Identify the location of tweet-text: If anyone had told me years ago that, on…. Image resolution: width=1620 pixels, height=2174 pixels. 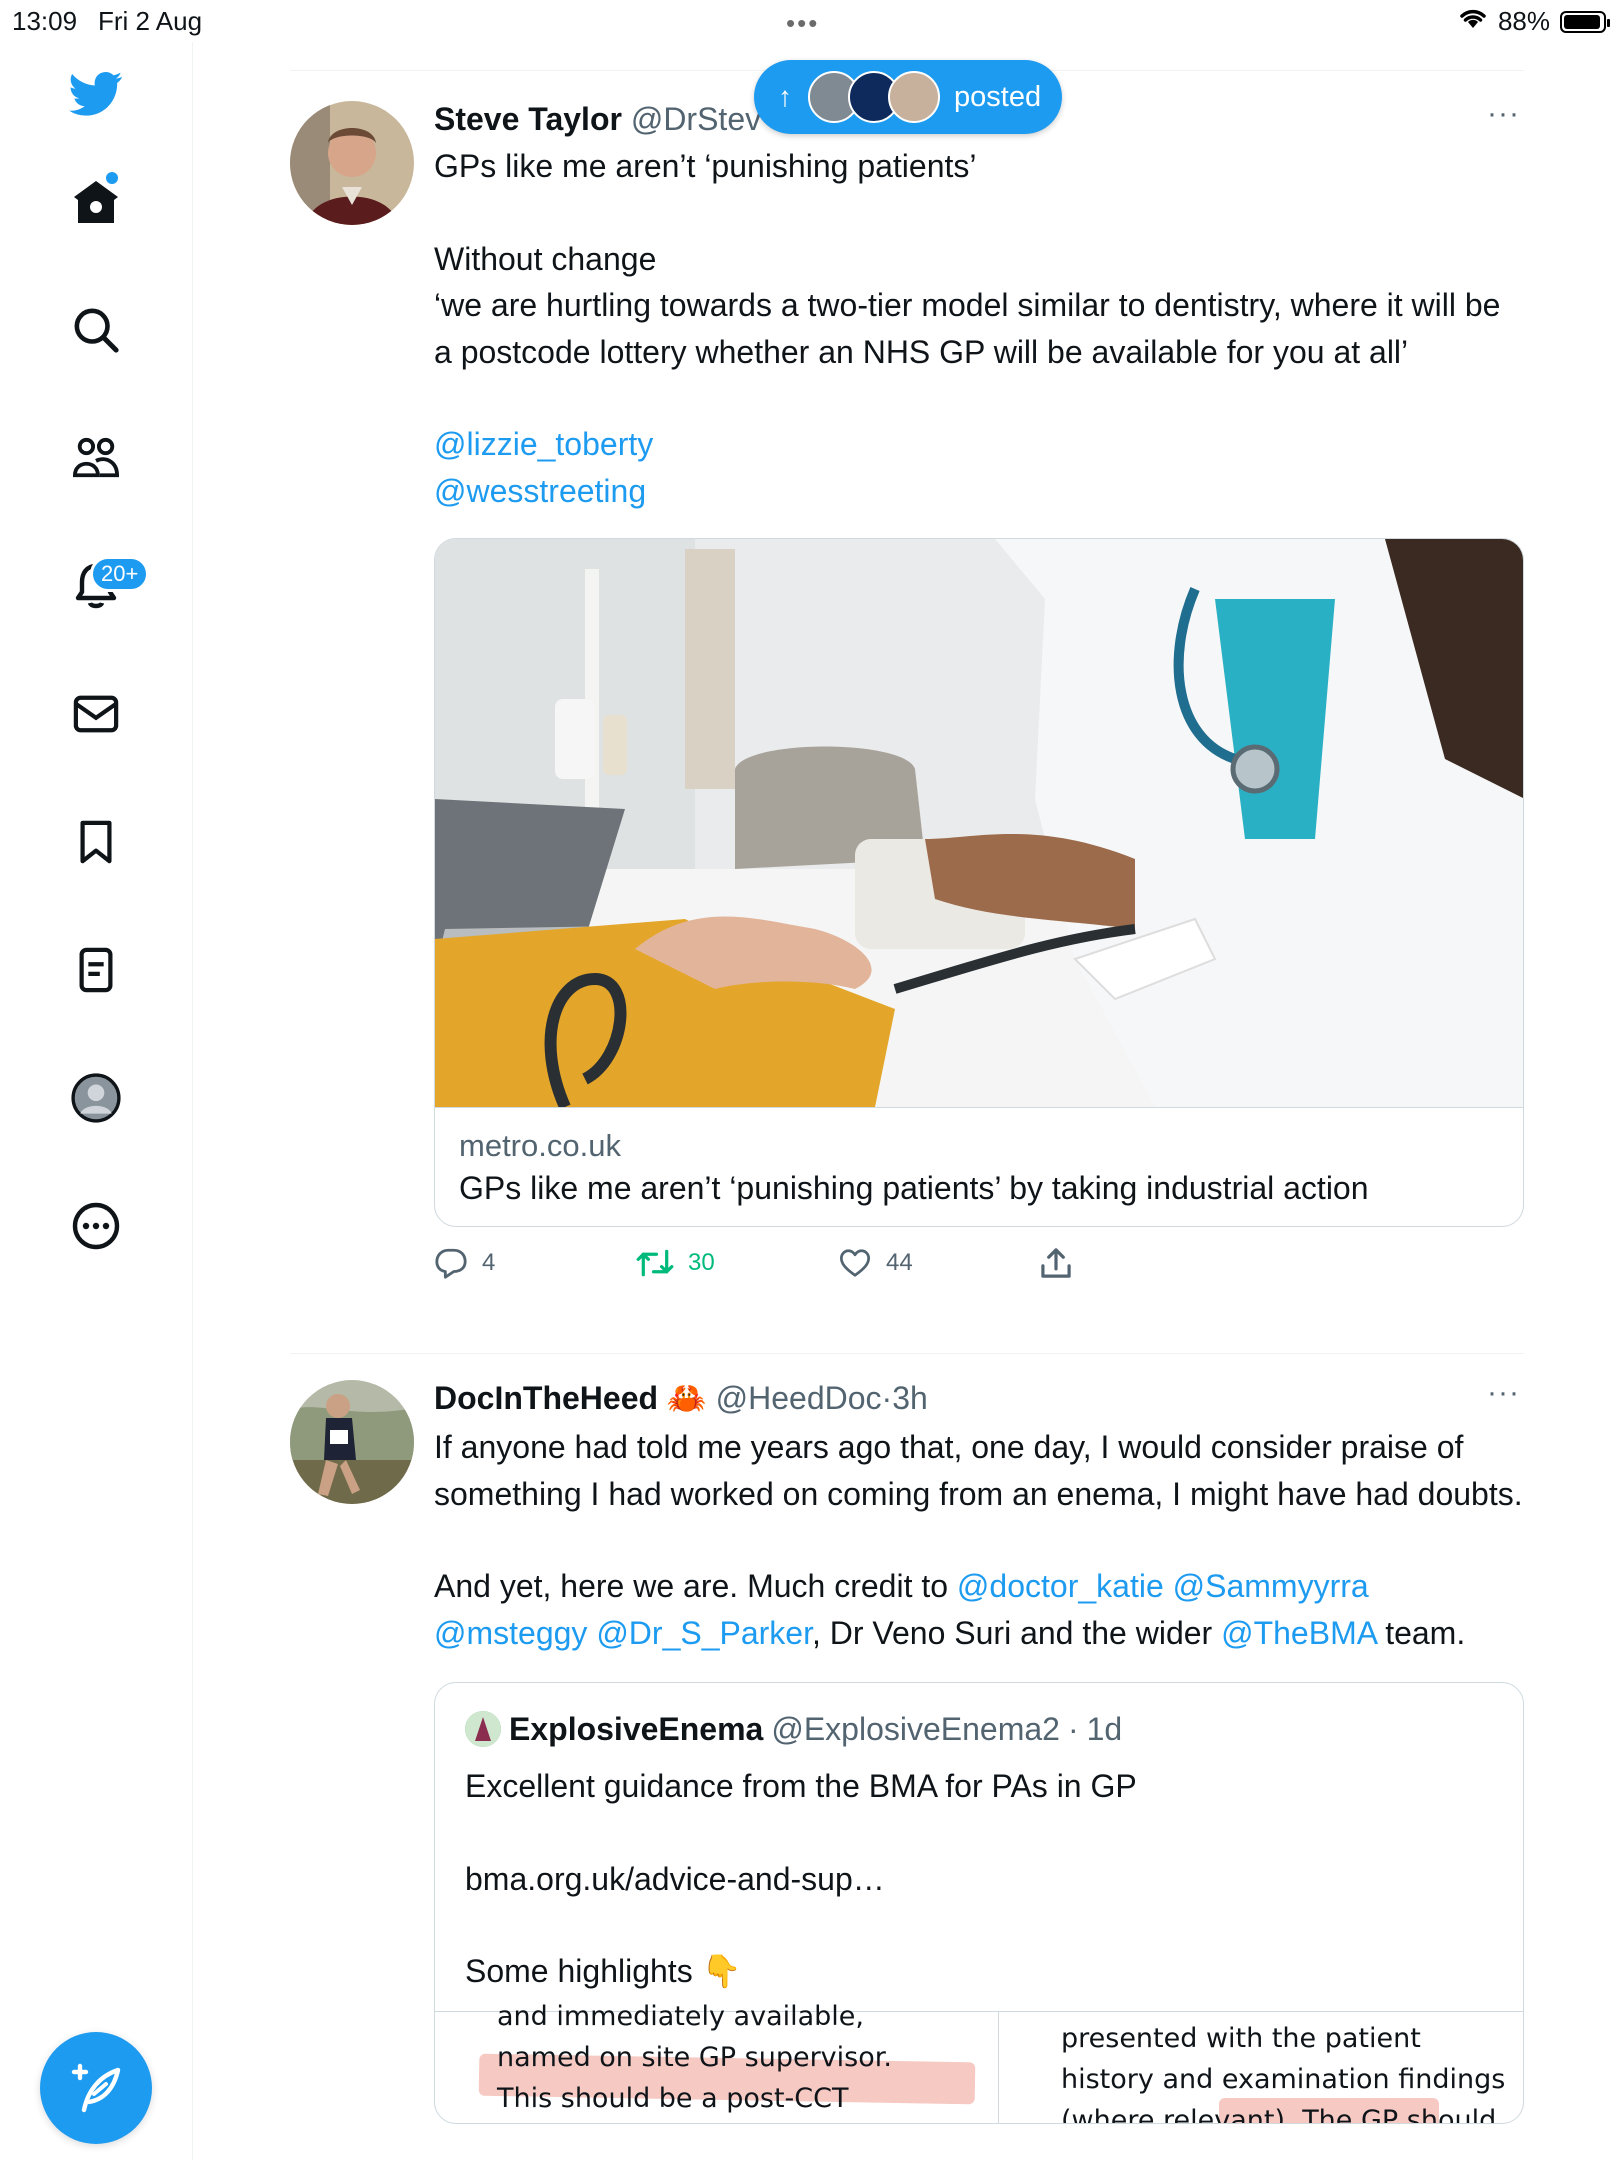
(979, 1540).